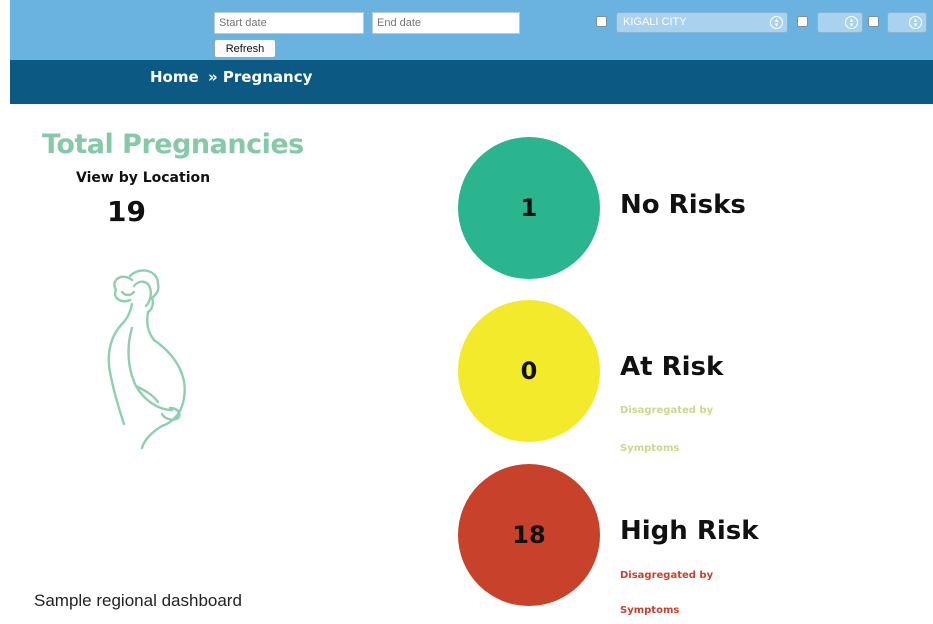 Image resolution: width=933 pixels, height=624 pixels. I want to click on refresh-button: Refresh, so click(245, 48).